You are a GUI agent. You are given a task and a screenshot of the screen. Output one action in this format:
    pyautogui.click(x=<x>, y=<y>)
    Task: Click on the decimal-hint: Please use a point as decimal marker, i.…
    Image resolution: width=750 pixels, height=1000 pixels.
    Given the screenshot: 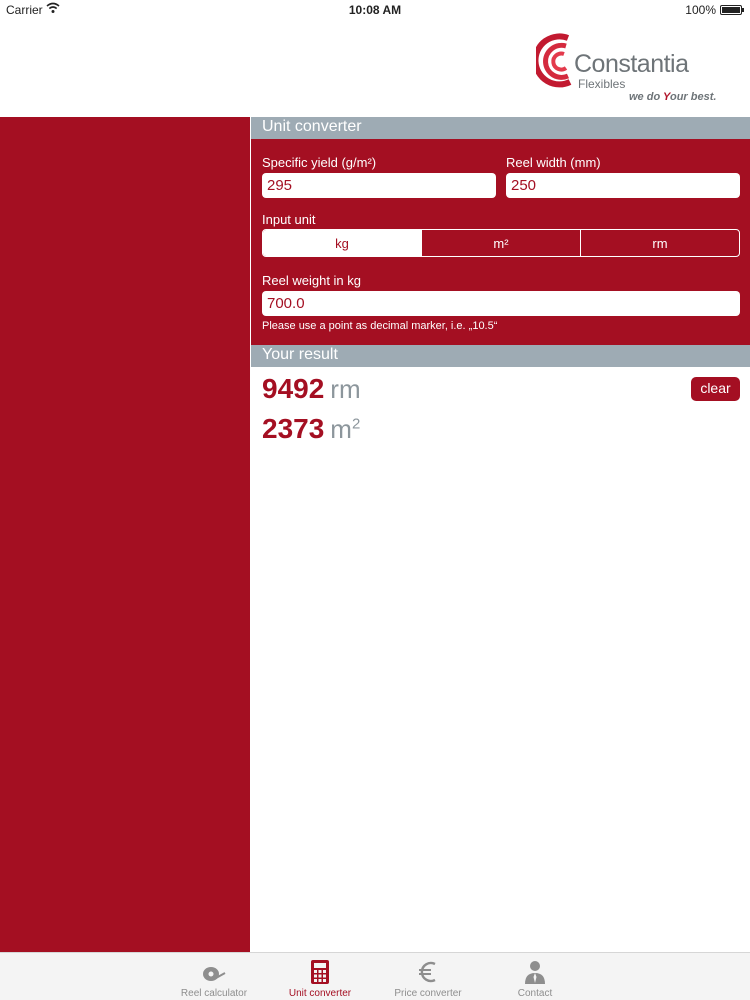 What is the action you would take?
    pyautogui.click(x=380, y=326)
    